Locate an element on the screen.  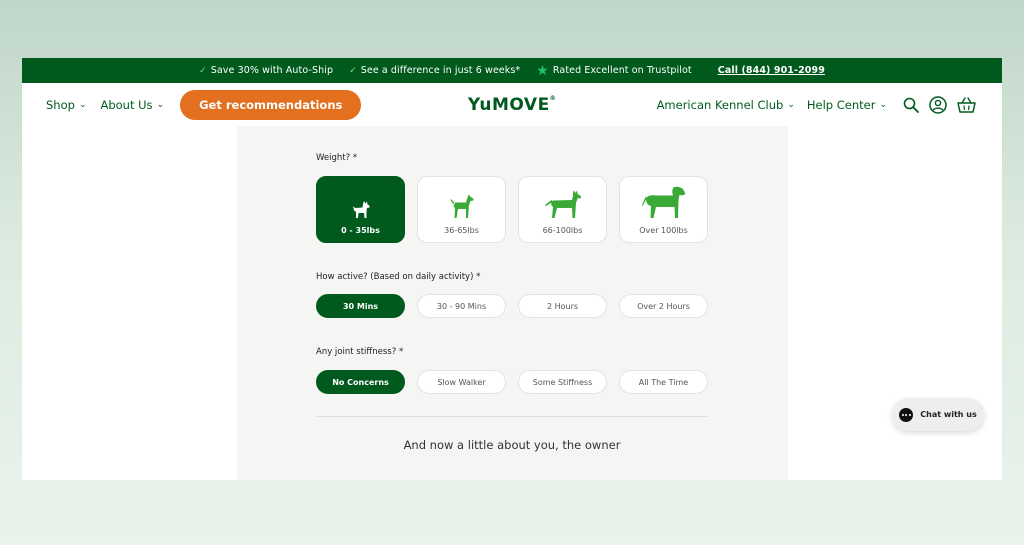
activity-option: Over 2 Hours is located at coordinates (663, 306).